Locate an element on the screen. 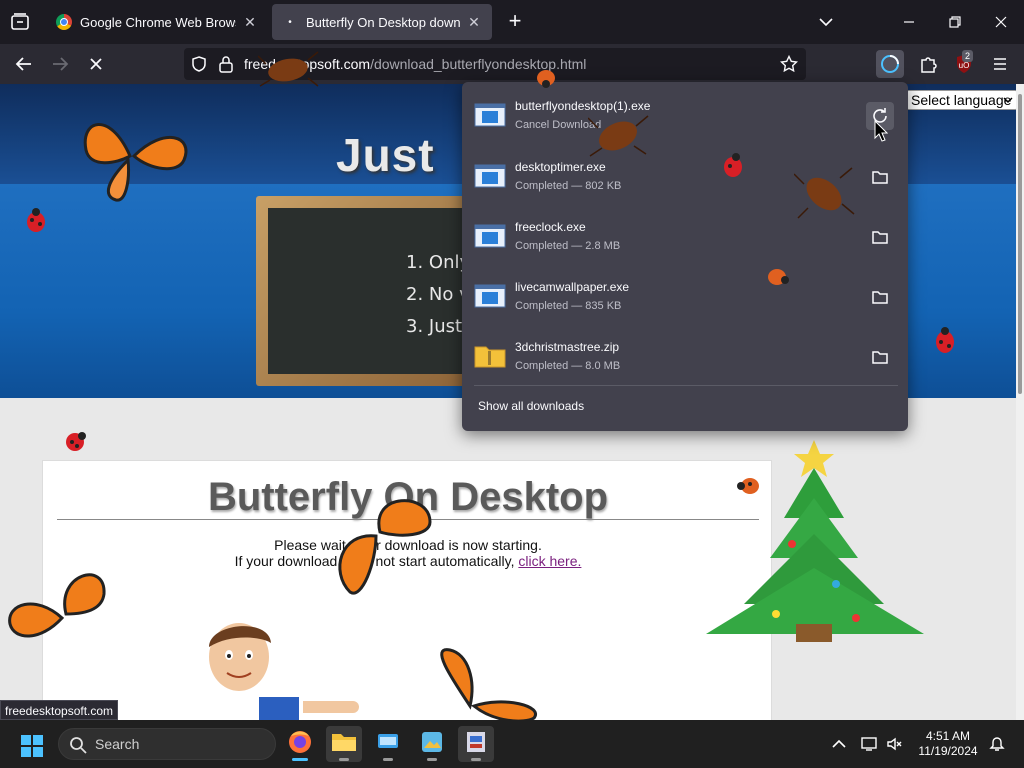  taskbar-app-window is located at coordinates (388, 744).